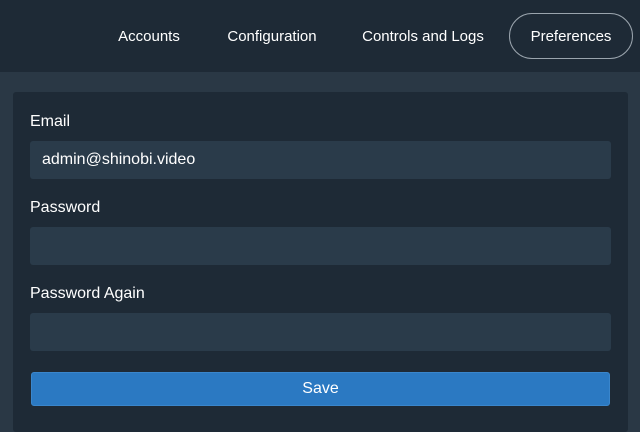 This screenshot has height=432, width=640. I want to click on password-label: Password, so click(65, 207).